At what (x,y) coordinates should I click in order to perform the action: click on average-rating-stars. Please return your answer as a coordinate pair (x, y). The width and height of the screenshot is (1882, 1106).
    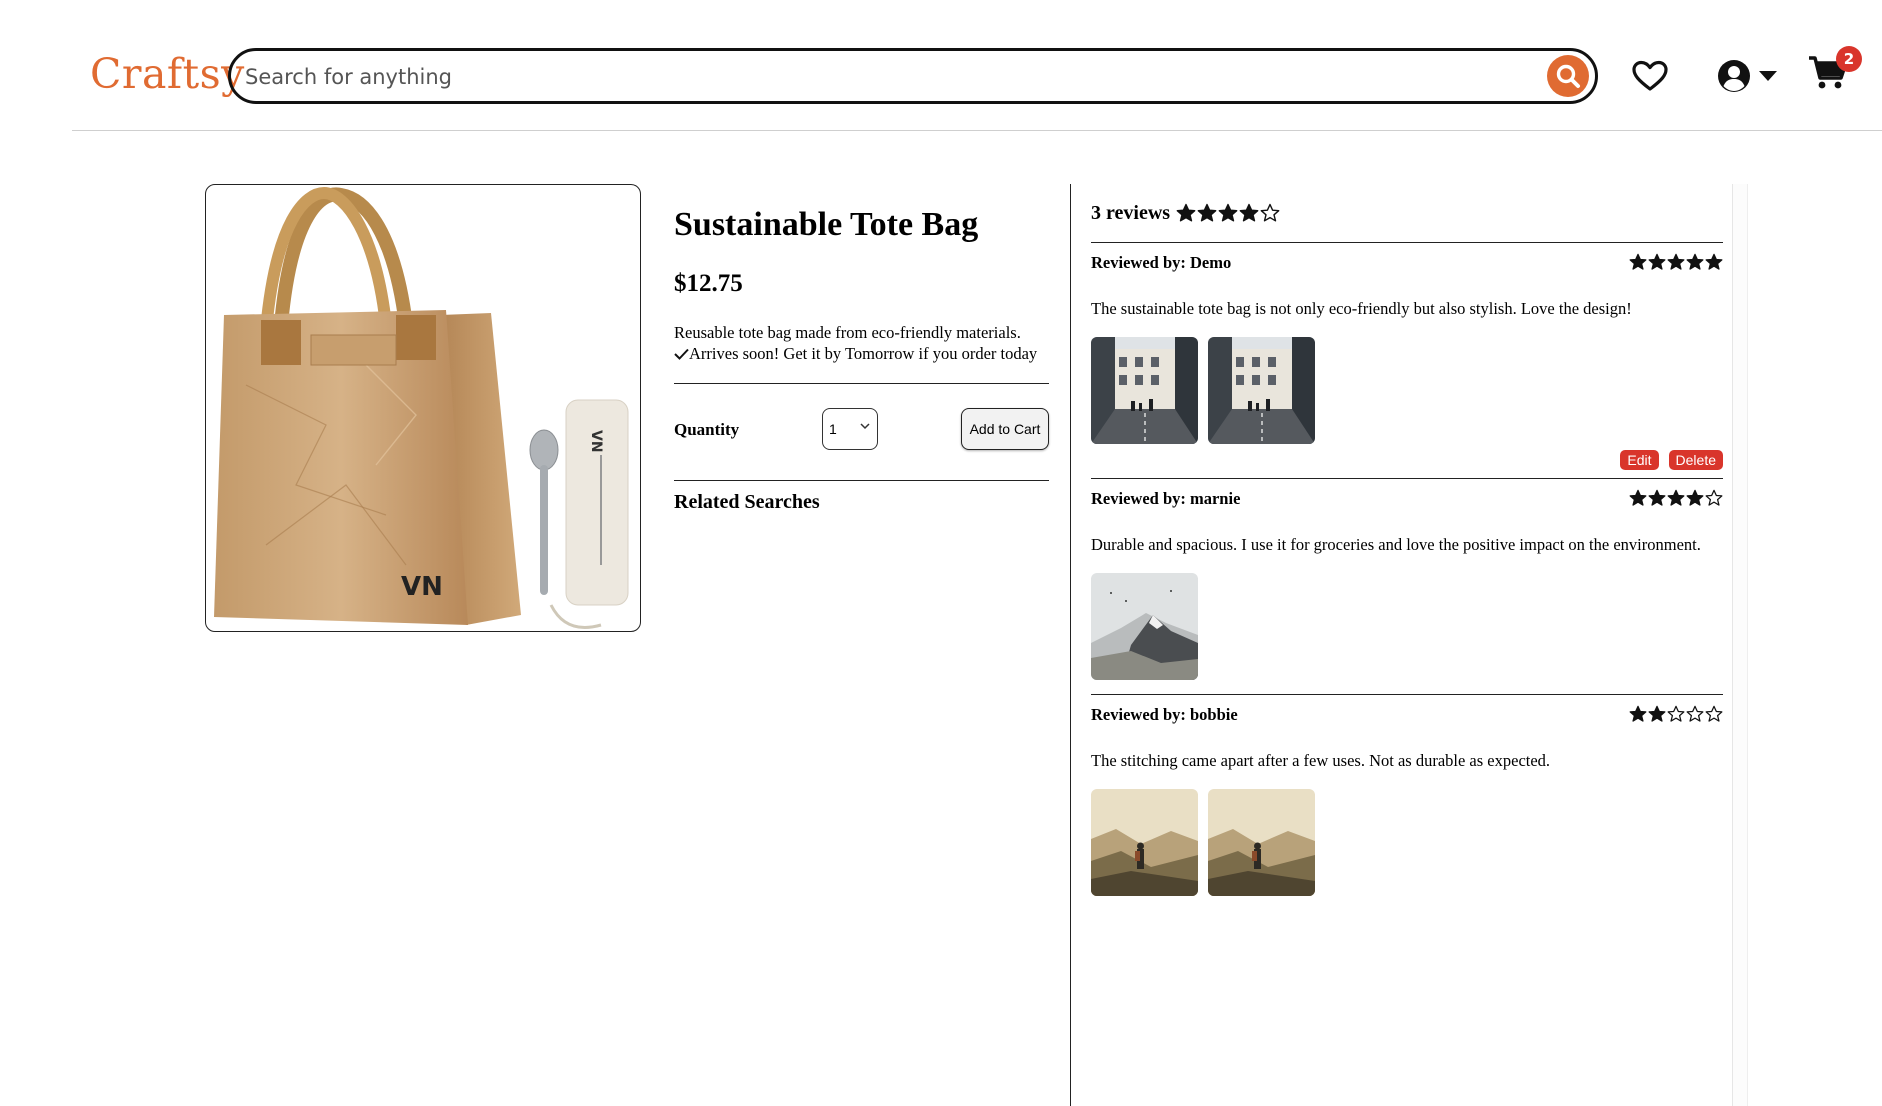
    Looking at the image, I should click on (1228, 213).